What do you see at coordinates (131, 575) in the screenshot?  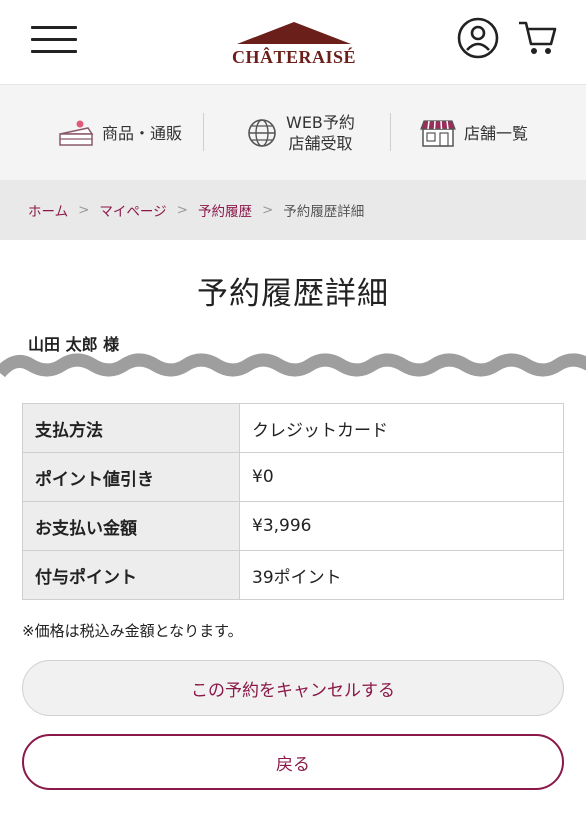 I see `row-label: 付与ポイント` at bounding box center [131, 575].